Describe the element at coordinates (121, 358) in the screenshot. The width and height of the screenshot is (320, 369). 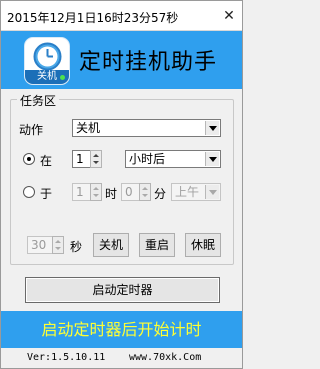
I see `footer: Ver:1.5.10.11 www.70xk.Com` at that location.